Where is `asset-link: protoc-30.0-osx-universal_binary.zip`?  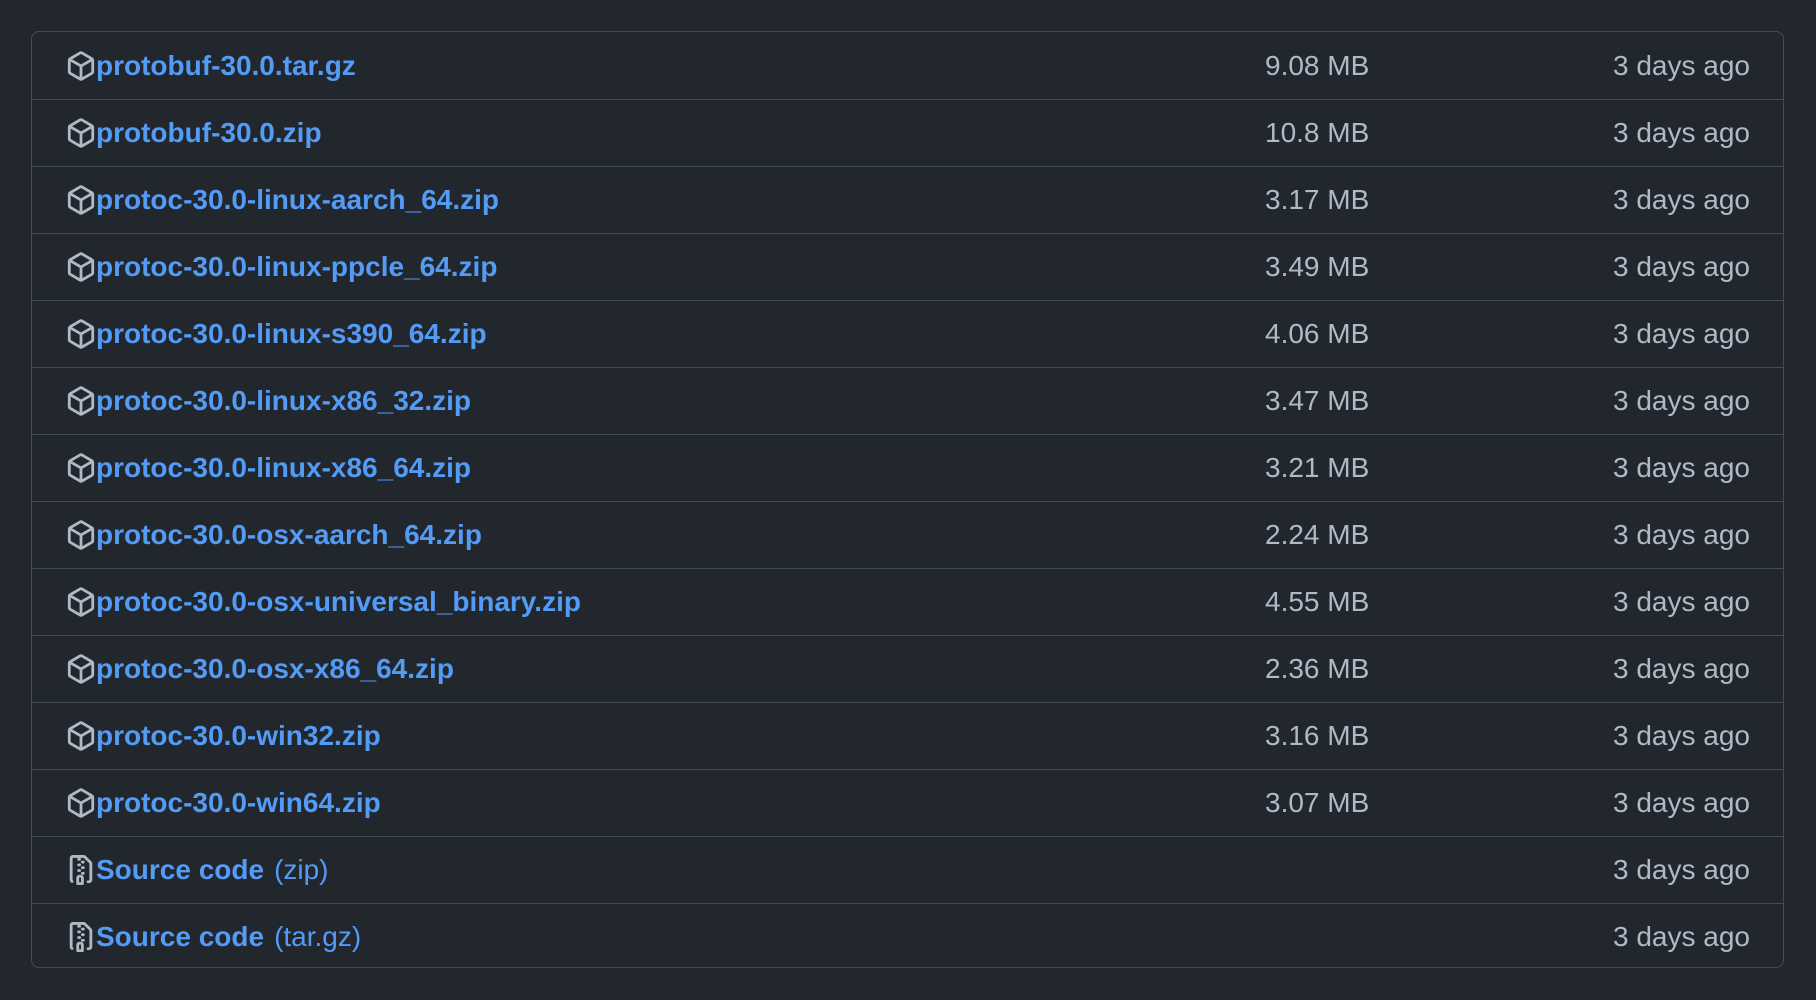 asset-link: protoc-30.0-osx-universal_binary.zip is located at coordinates (338, 602).